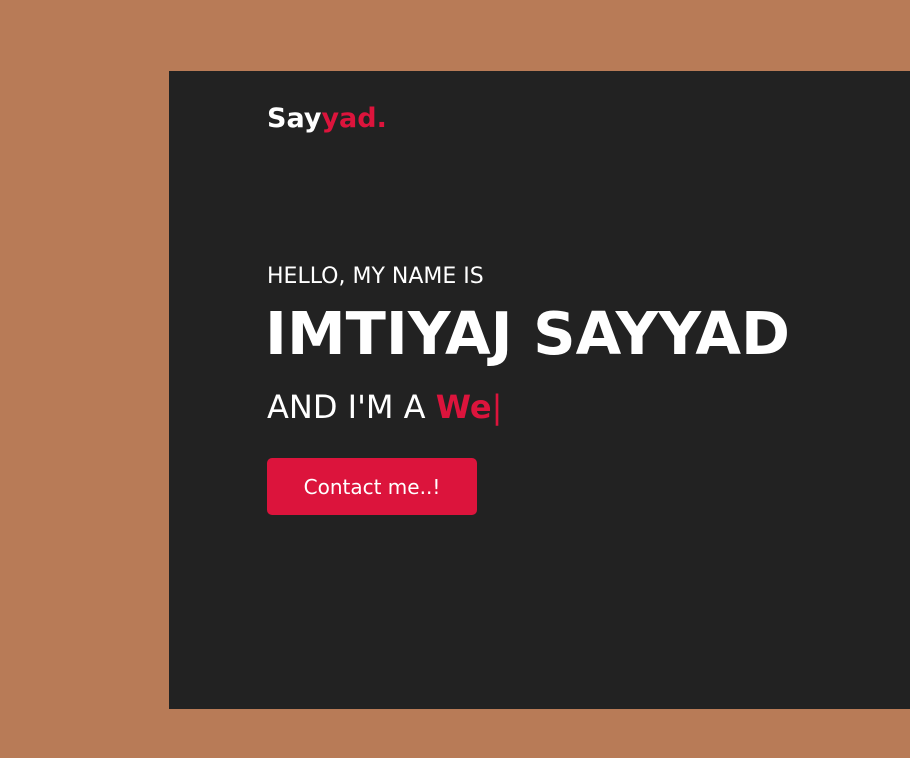  I want to click on hero-greeting: HELLO, MY NAME IS, so click(375, 276).